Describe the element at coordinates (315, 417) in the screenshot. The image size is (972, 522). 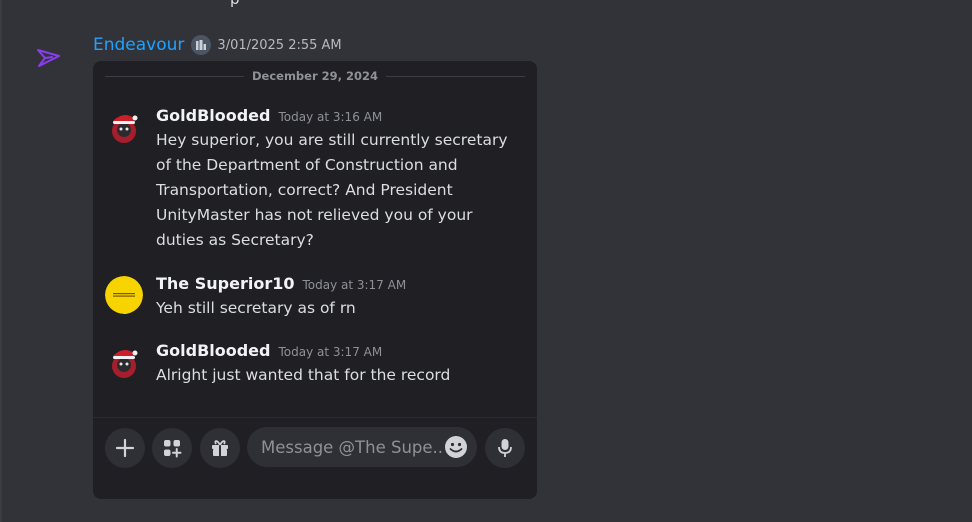
I see `divider` at that location.